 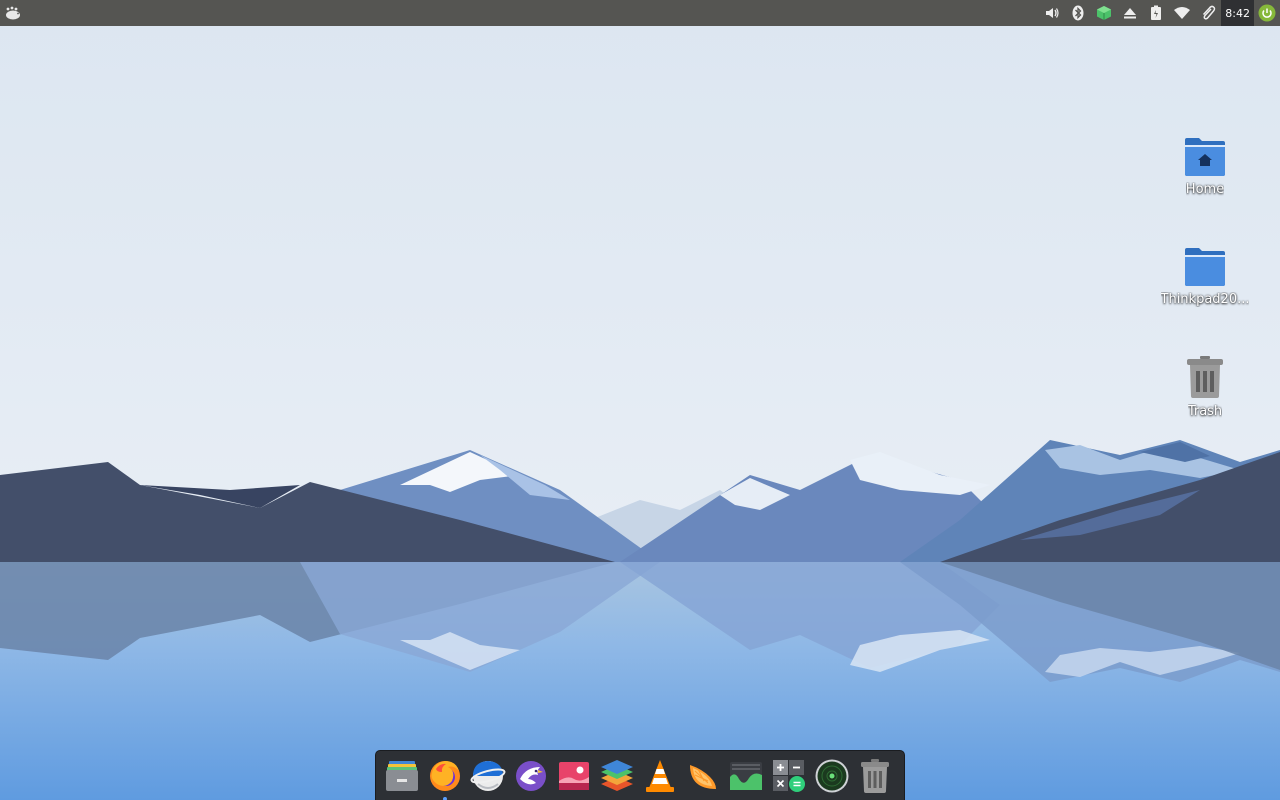 I want to click on folder-icon, so click(x=1205, y=267).